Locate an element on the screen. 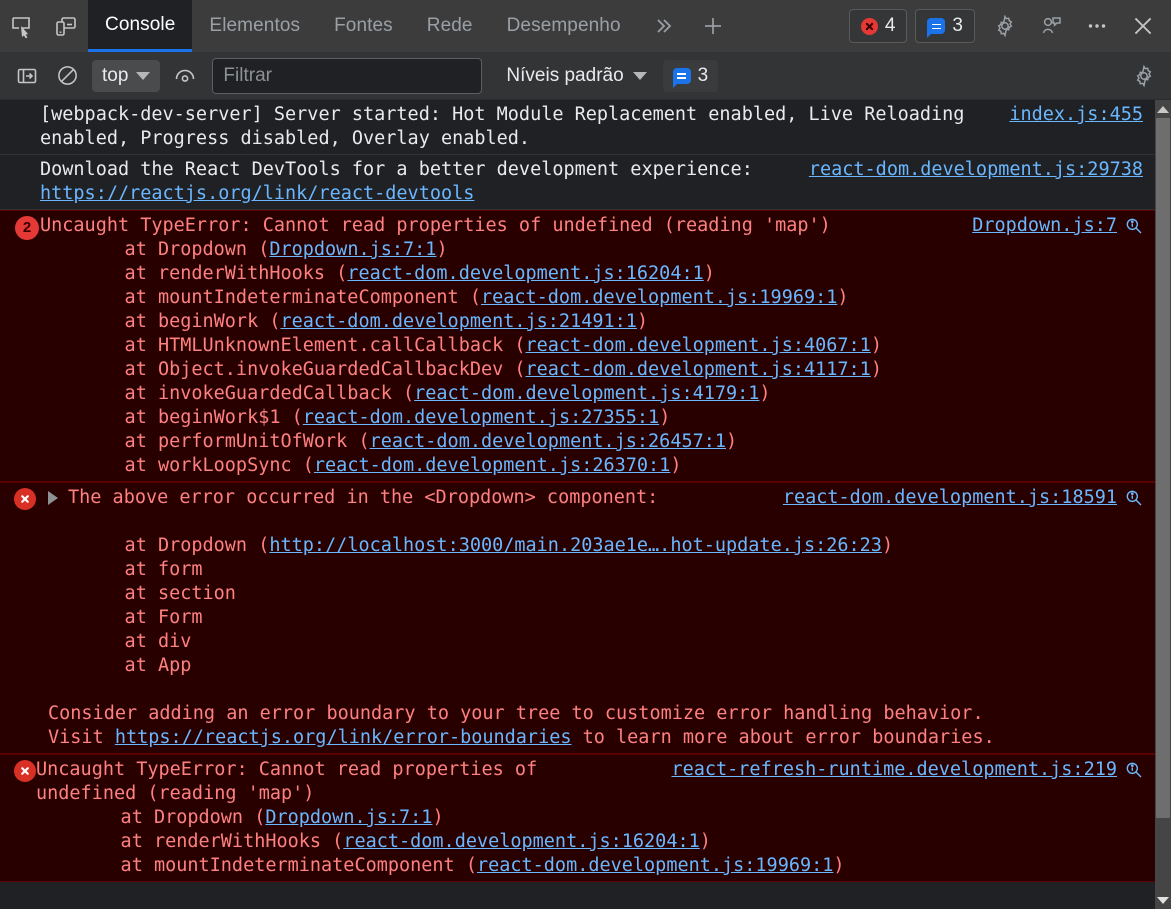 Image resolution: width=1171 pixels, height=909 pixels. stack-frame-link: react-dom.development.js:4179:1 is located at coordinates (586, 393).